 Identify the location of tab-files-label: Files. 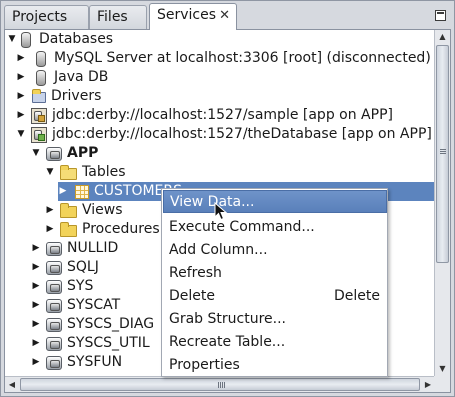
(112, 17).